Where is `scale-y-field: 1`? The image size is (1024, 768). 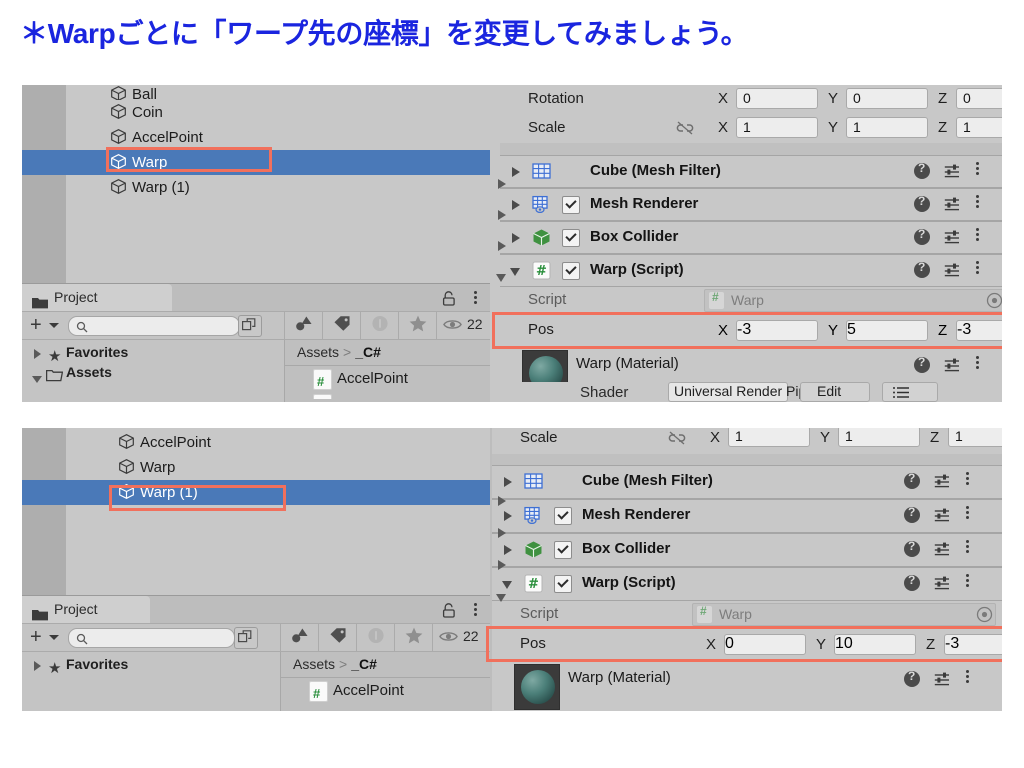 scale-y-field: 1 is located at coordinates (887, 127).